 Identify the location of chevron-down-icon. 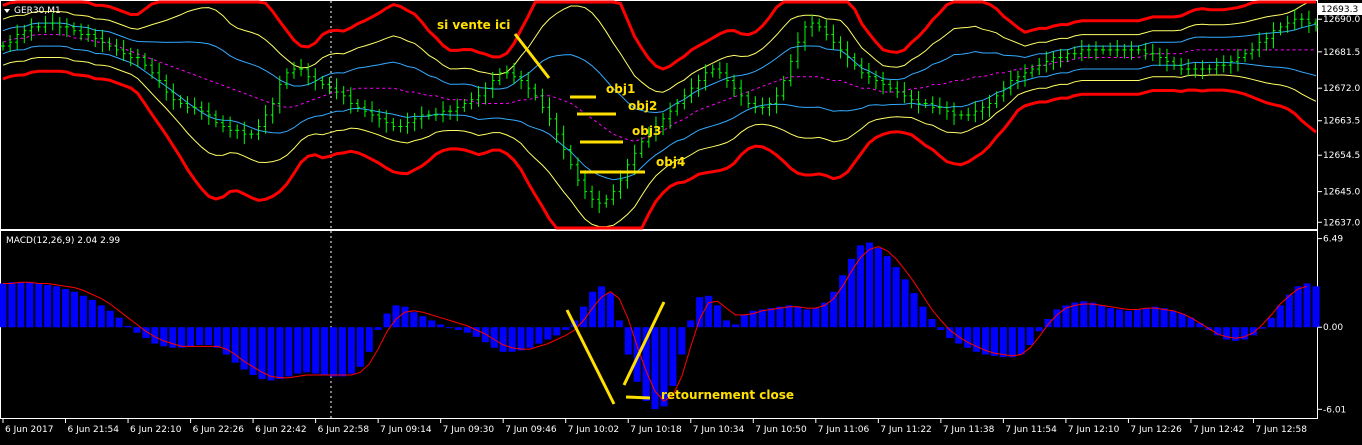
(7, 11).